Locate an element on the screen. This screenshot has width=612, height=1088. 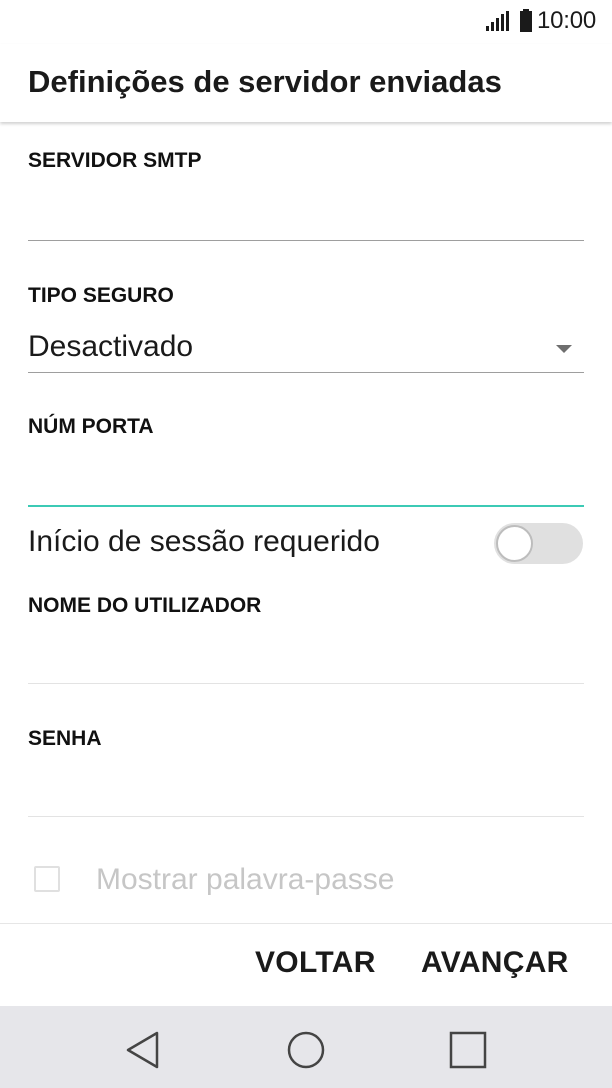
security-type-label: TIPO SEGURO is located at coordinates (101, 295).